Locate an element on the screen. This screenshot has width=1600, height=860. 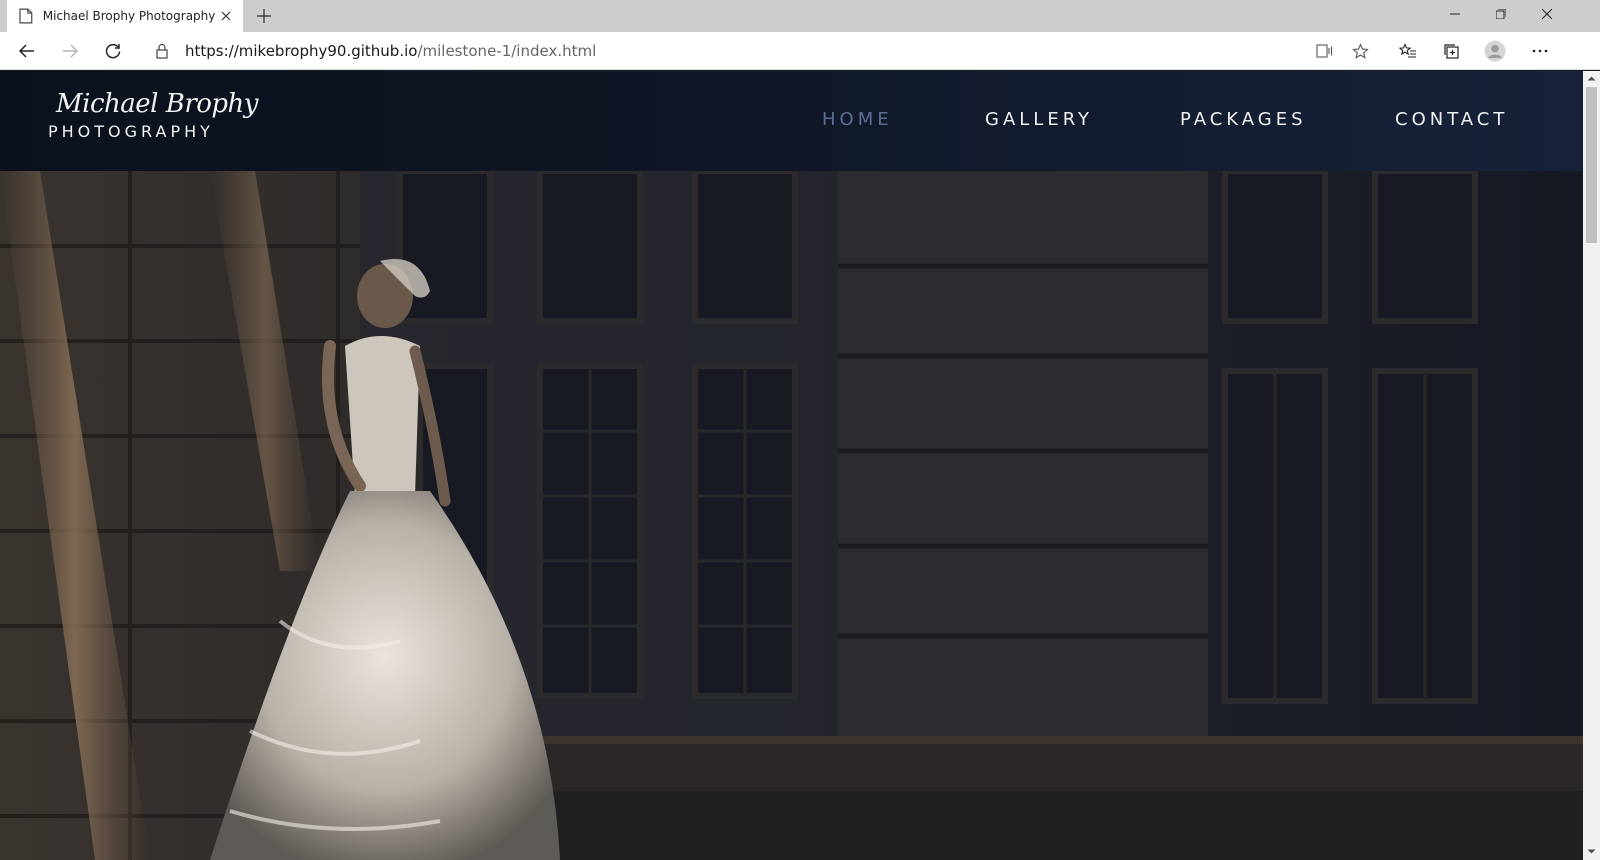
profile-avatar-icon is located at coordinates (1495, 51).